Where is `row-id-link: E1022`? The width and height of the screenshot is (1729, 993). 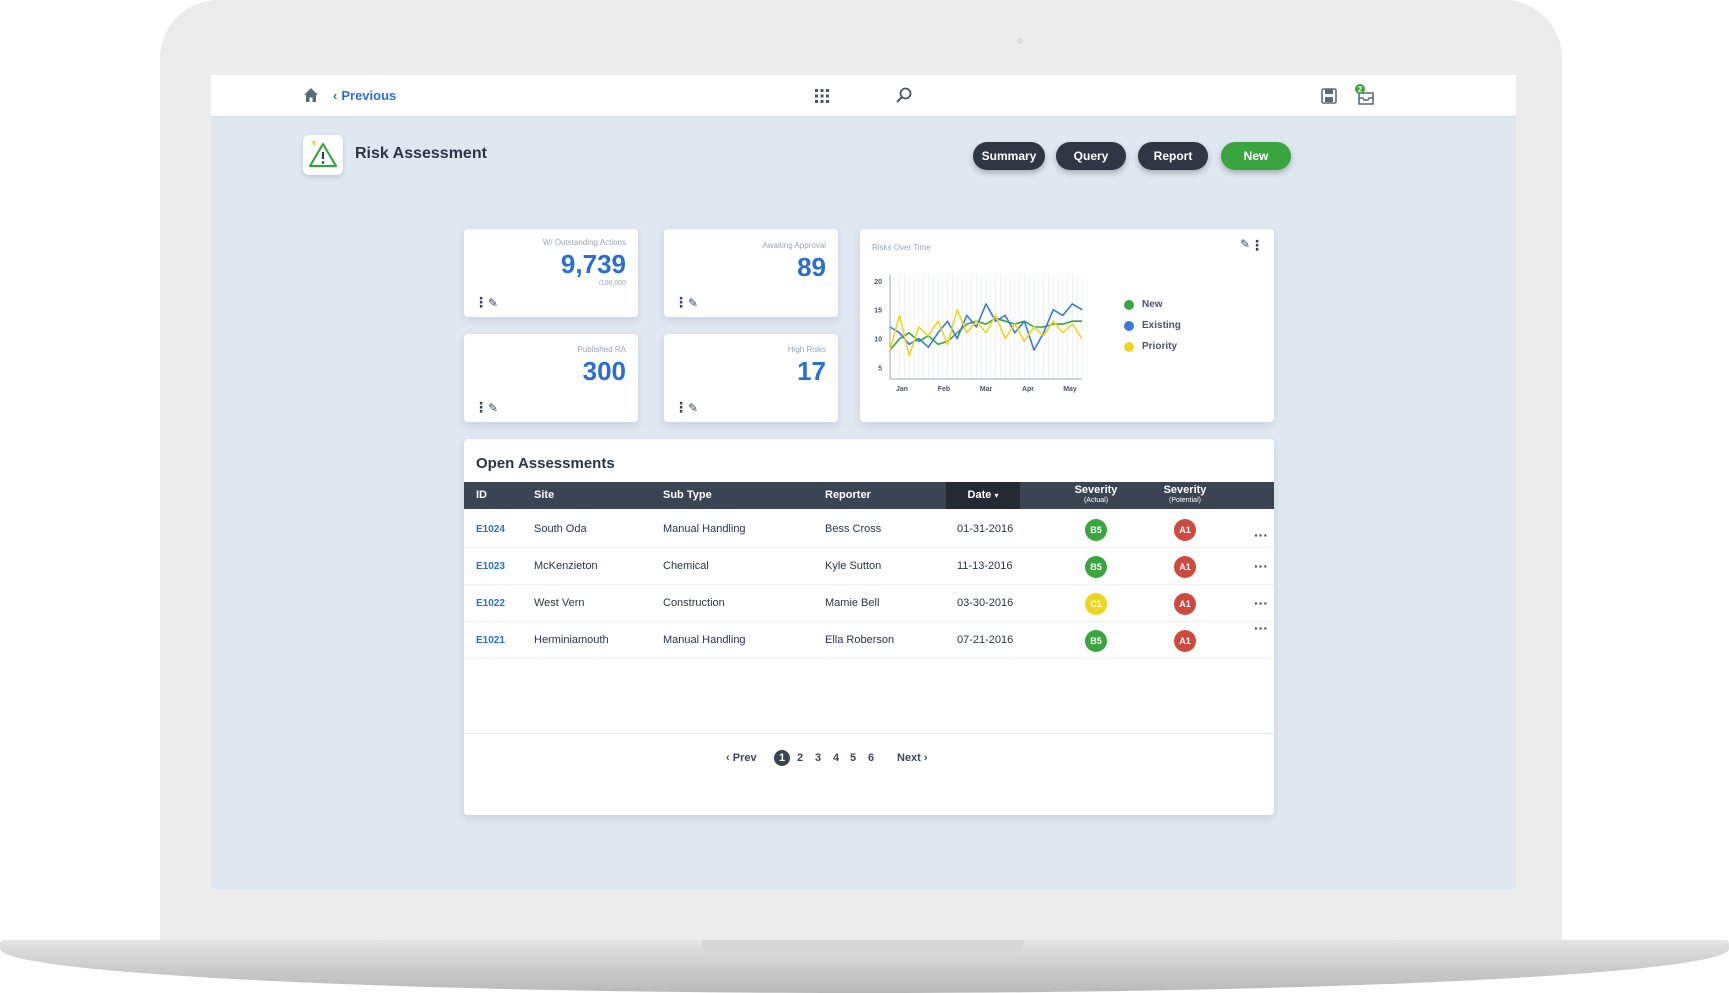 row-id-link: E1022 is located at coordinates (490, 603).